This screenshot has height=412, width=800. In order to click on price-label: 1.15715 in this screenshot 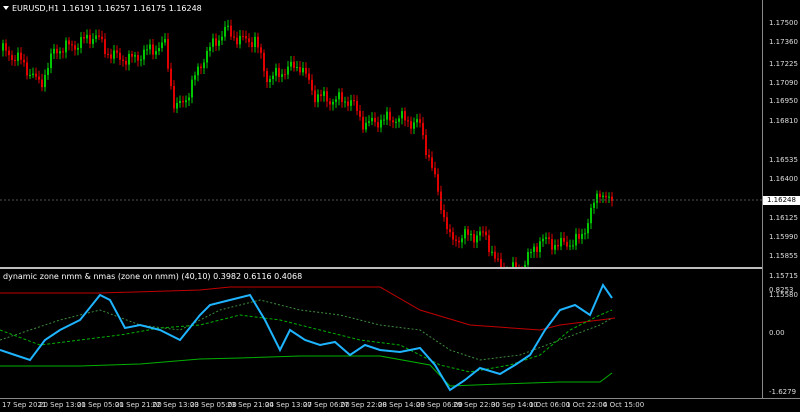, I will do `click(783, 276)`.